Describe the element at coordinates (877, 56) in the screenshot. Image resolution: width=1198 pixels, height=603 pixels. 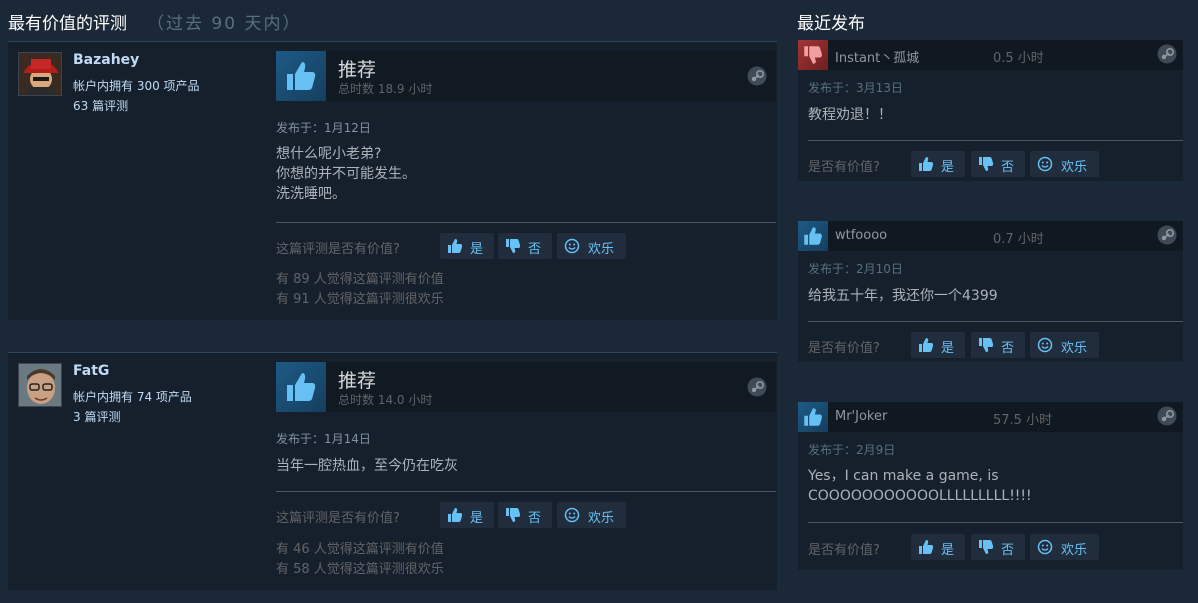
I see `recent-author-name: Instant丶孤城` at that location.